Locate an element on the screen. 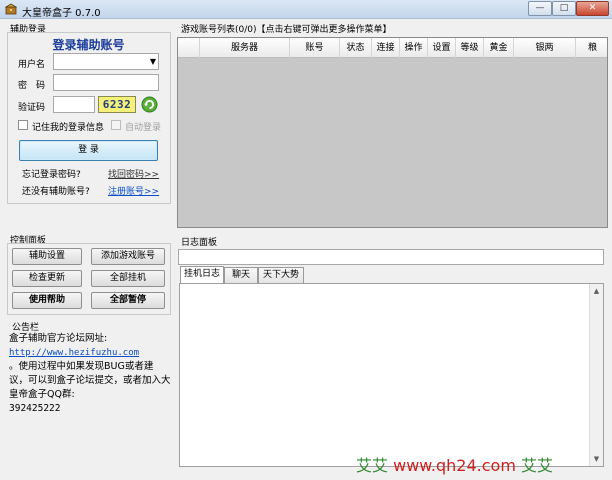 The width and height of the screenshot is (612, 480). assist-settings-button: 辅助设置 is located at coordinates (47, 256).